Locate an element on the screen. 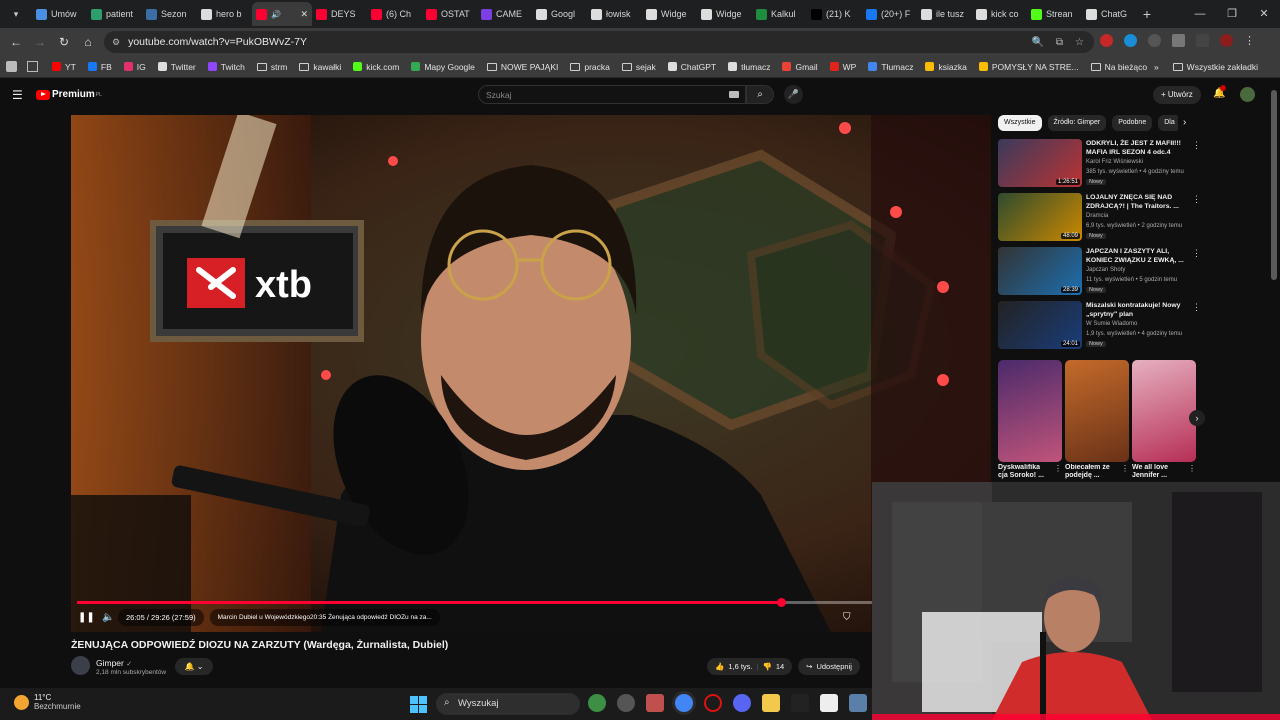  browser-app-icon is located at coordinates (597, 703).